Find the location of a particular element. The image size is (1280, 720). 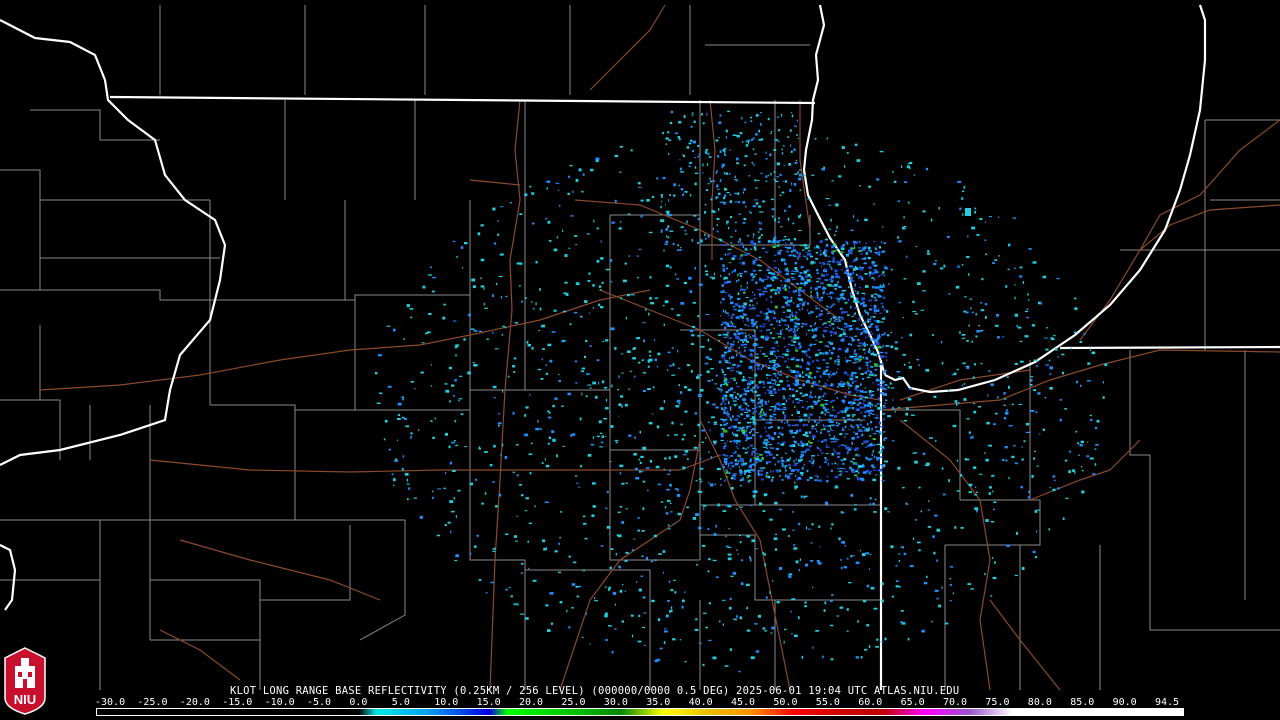

colorbar-label: 45.0 is located at coordinates (743, 702).